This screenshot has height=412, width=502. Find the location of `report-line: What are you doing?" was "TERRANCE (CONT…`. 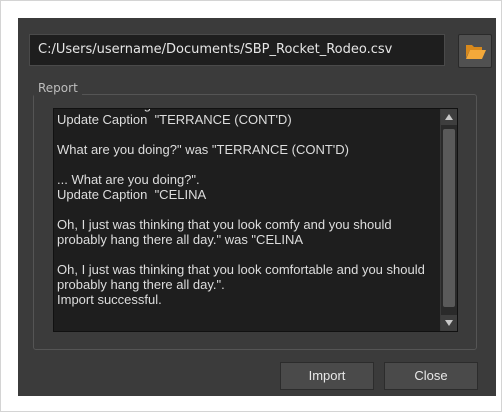

report-line: What are you doing?" was "TERRANCE (CONT… is located at coordinates (203, 149).